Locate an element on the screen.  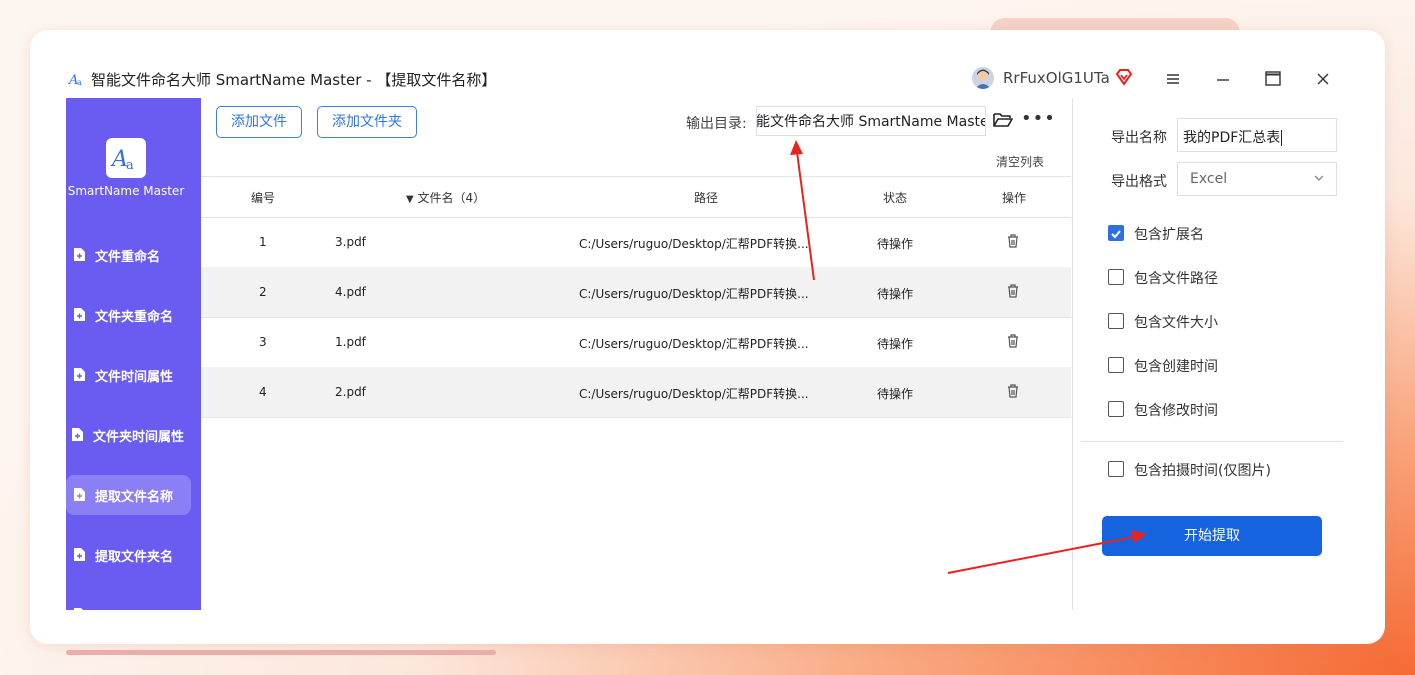
row-filename: 3.pdf is located at coordinates (350, 242).